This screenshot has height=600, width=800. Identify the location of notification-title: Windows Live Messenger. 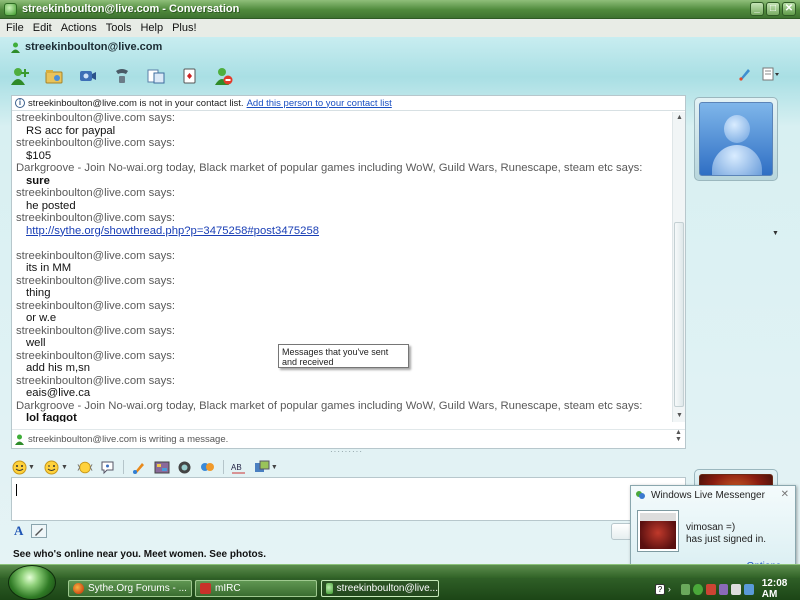
(708, 495).